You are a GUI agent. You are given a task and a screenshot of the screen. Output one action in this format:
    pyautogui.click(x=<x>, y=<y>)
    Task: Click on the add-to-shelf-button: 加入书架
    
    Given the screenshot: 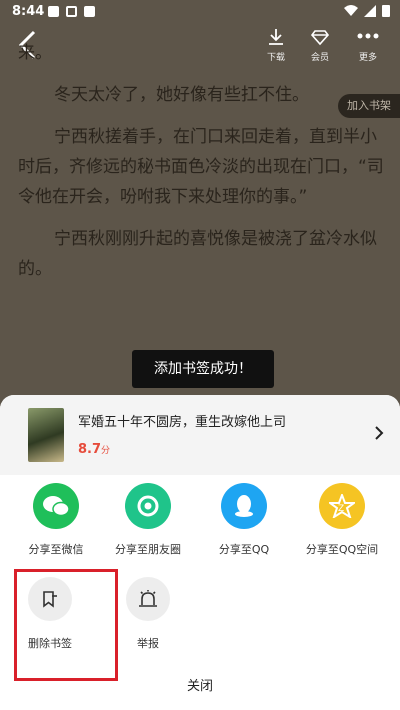 What is the action you would take?
    pyautogui.click(x=369, y=106)
    